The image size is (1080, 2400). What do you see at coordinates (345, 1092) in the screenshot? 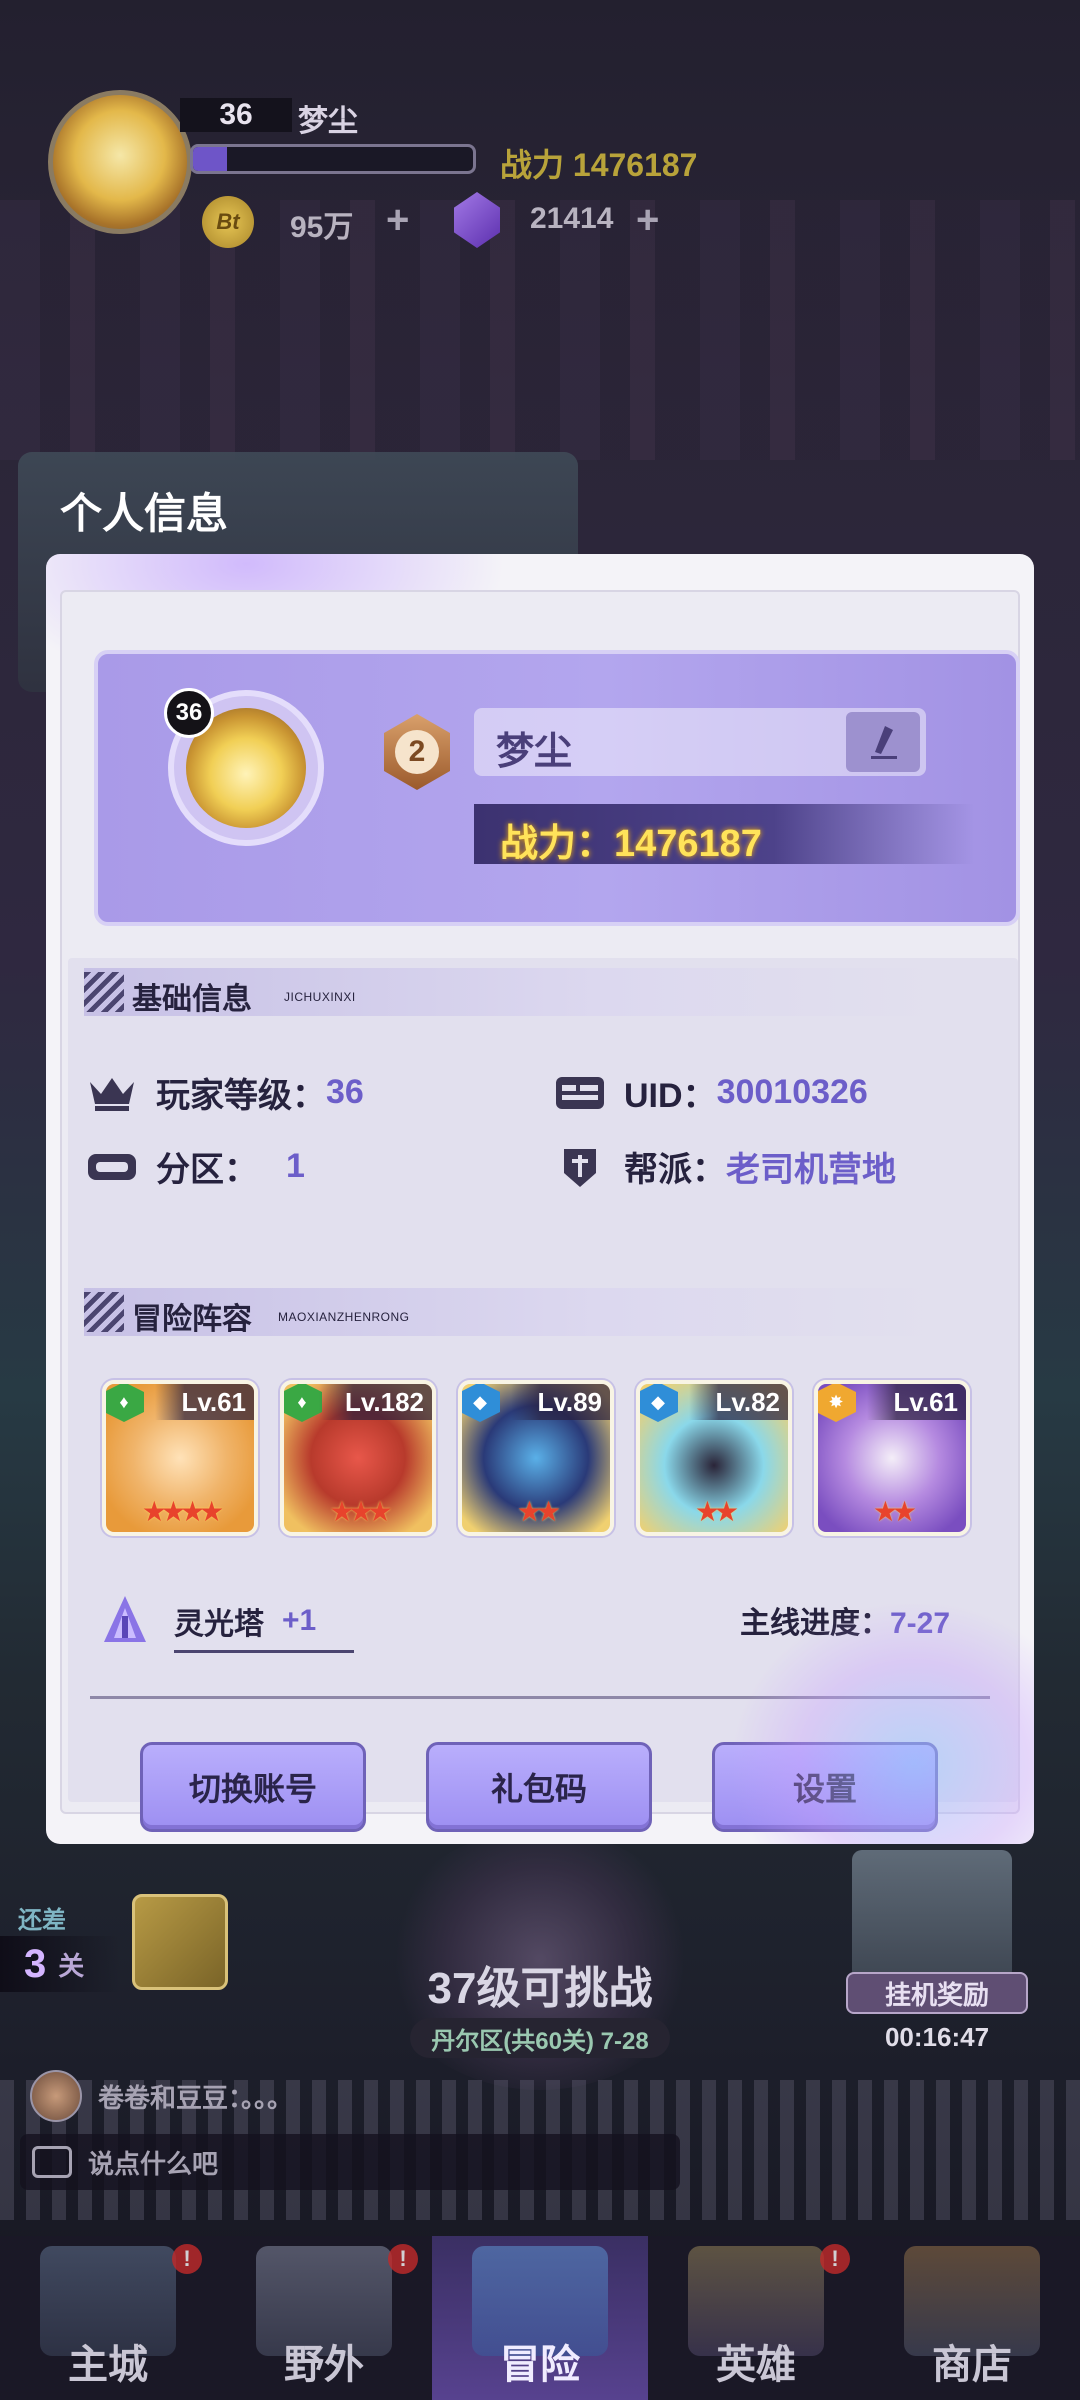
I see `player-level-value: 36` at bounding box center [345, 1092].